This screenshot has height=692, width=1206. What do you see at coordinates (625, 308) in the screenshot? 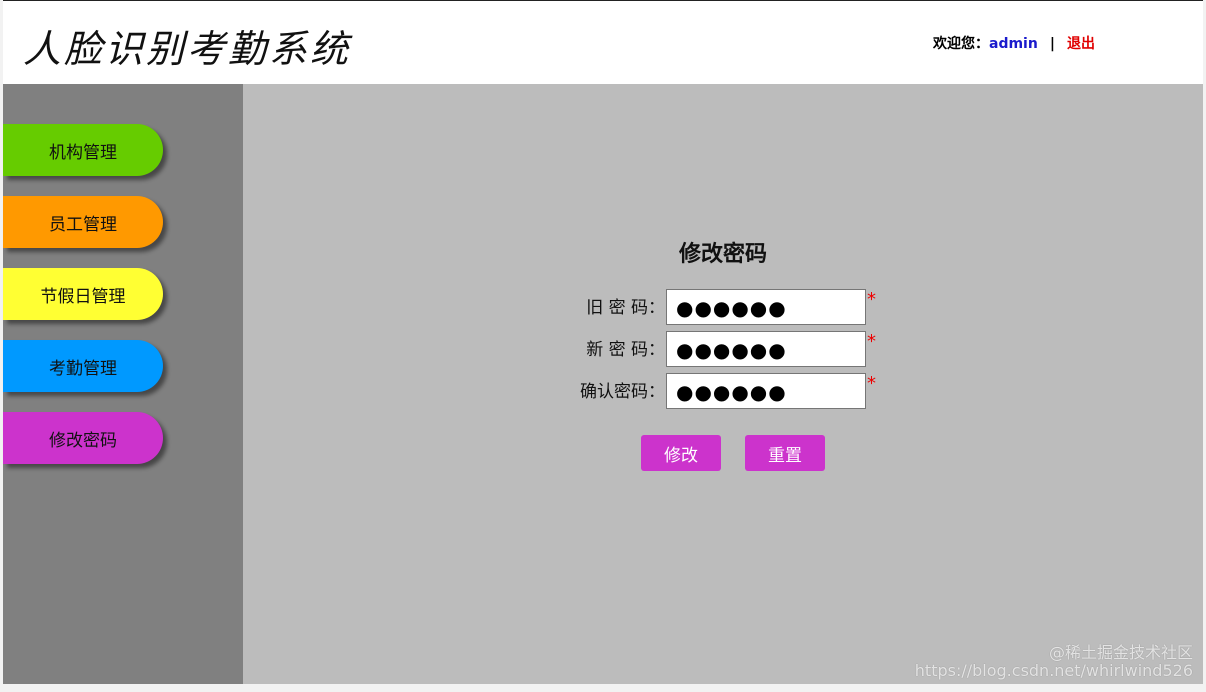
I see `old-password-label: 旧 密 码：` at bounding box center [625, 308].